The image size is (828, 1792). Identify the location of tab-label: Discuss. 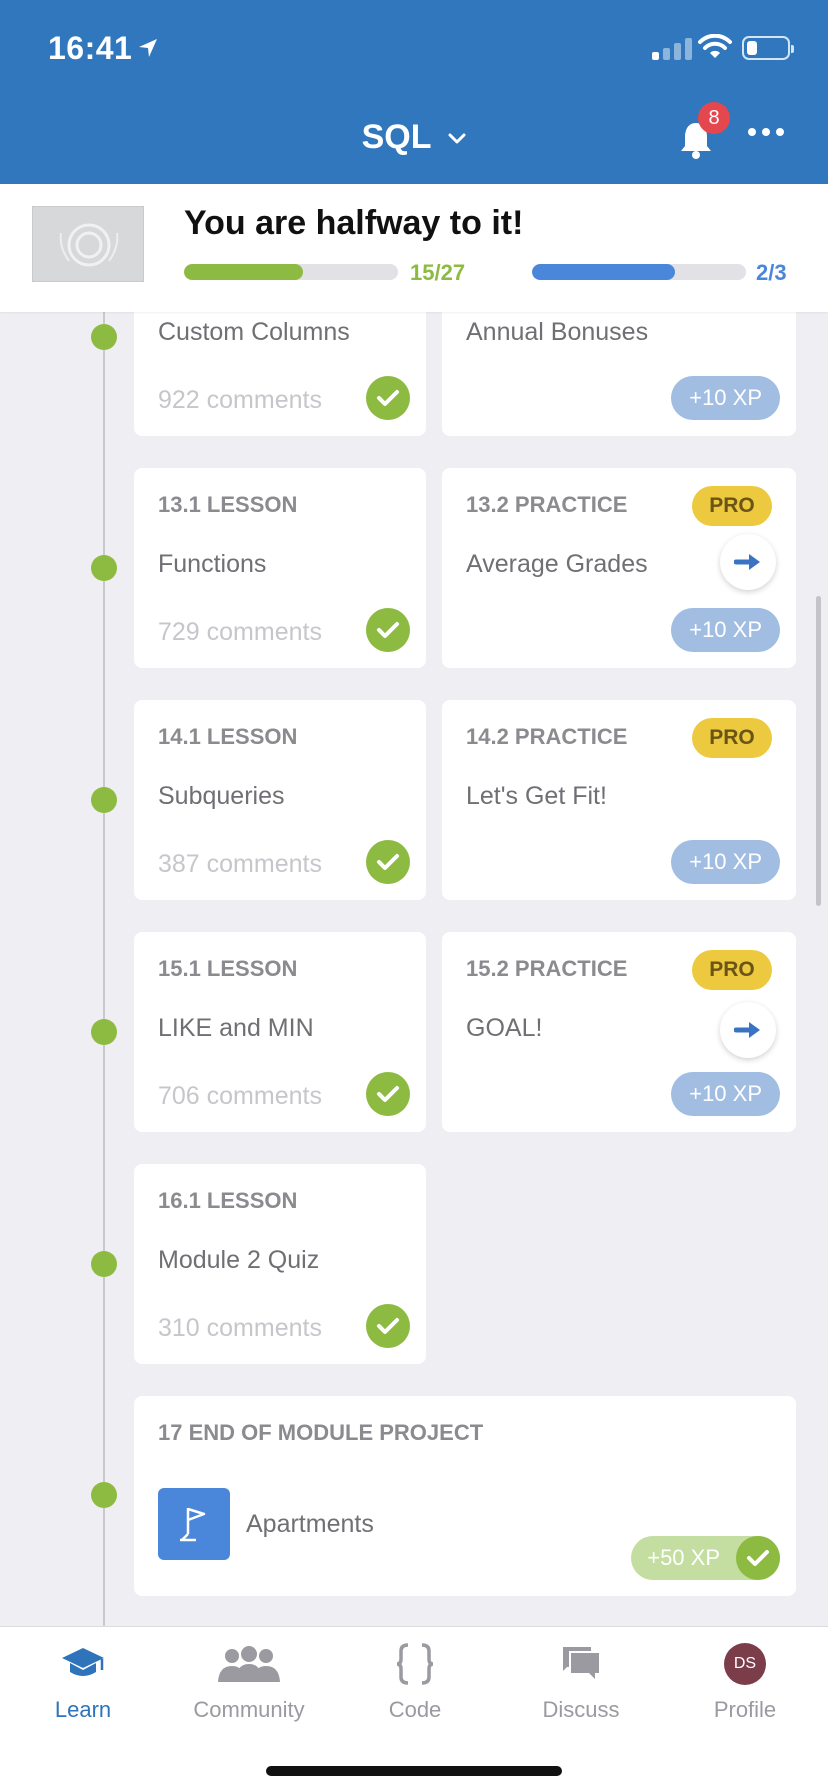
(581, 1709).